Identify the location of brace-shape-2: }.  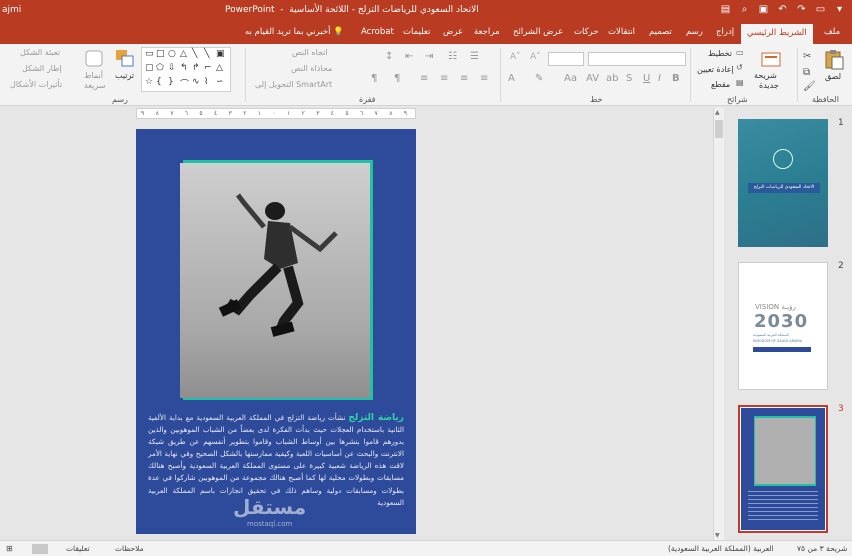
(171, 82).